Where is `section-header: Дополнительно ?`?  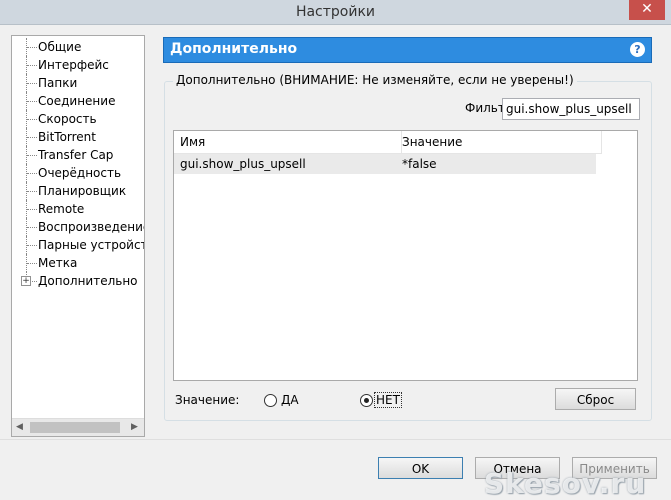
section-header: Дополнительно ? is located at coordinates (407, 50).